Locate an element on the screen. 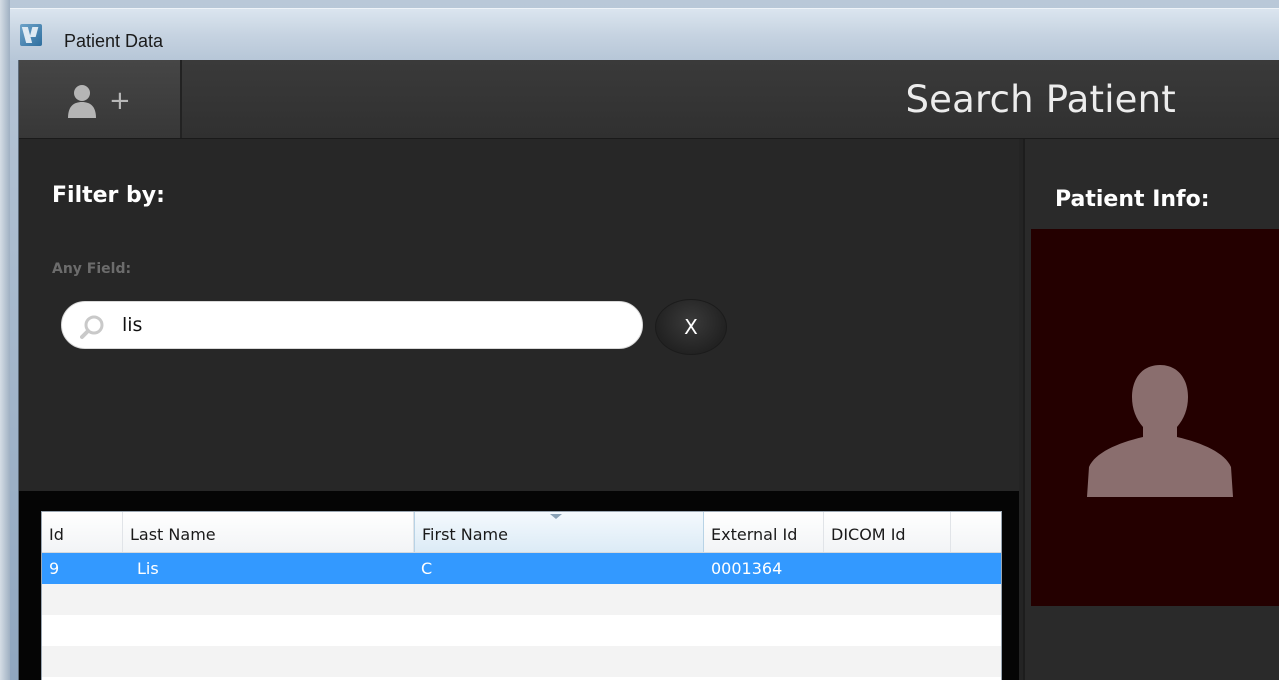  column-header-last-name: Last Name is located at coordinates (268, 532).